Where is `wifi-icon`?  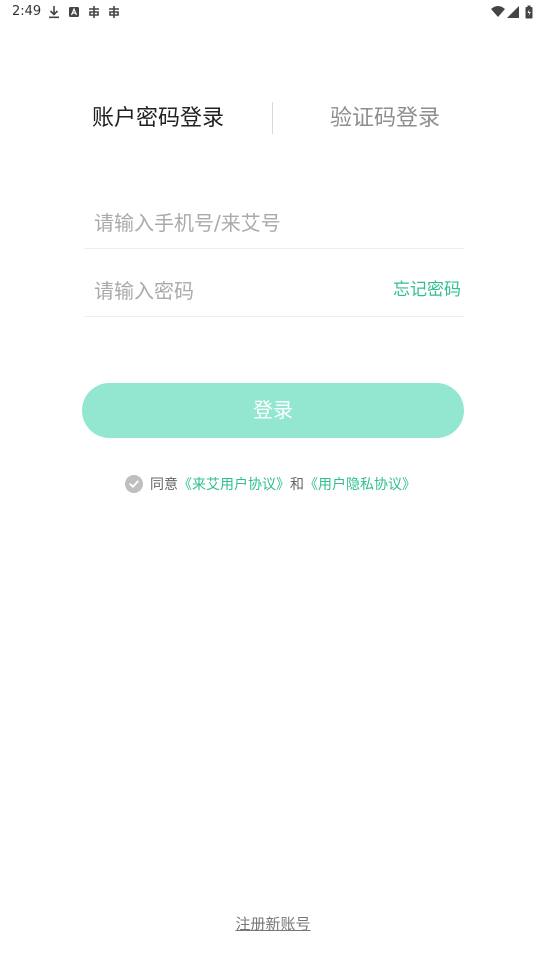
wifi-icon is located at coordinates (498, 11).